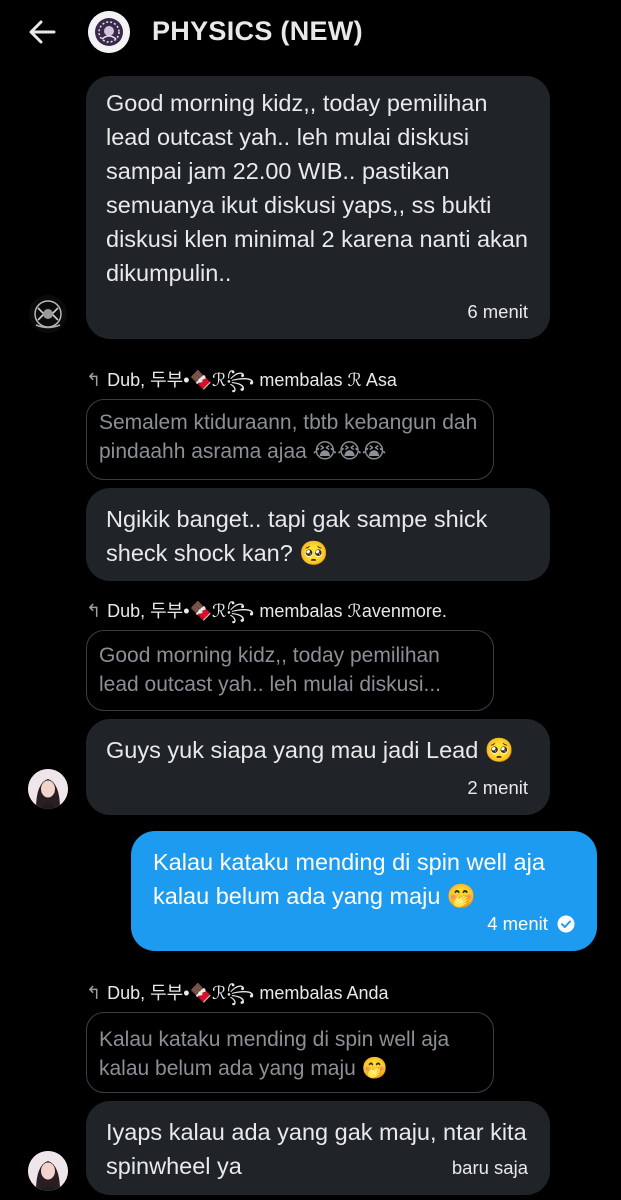 The image size is (621, 1200). I want to click on back-button, so click(44, 32).